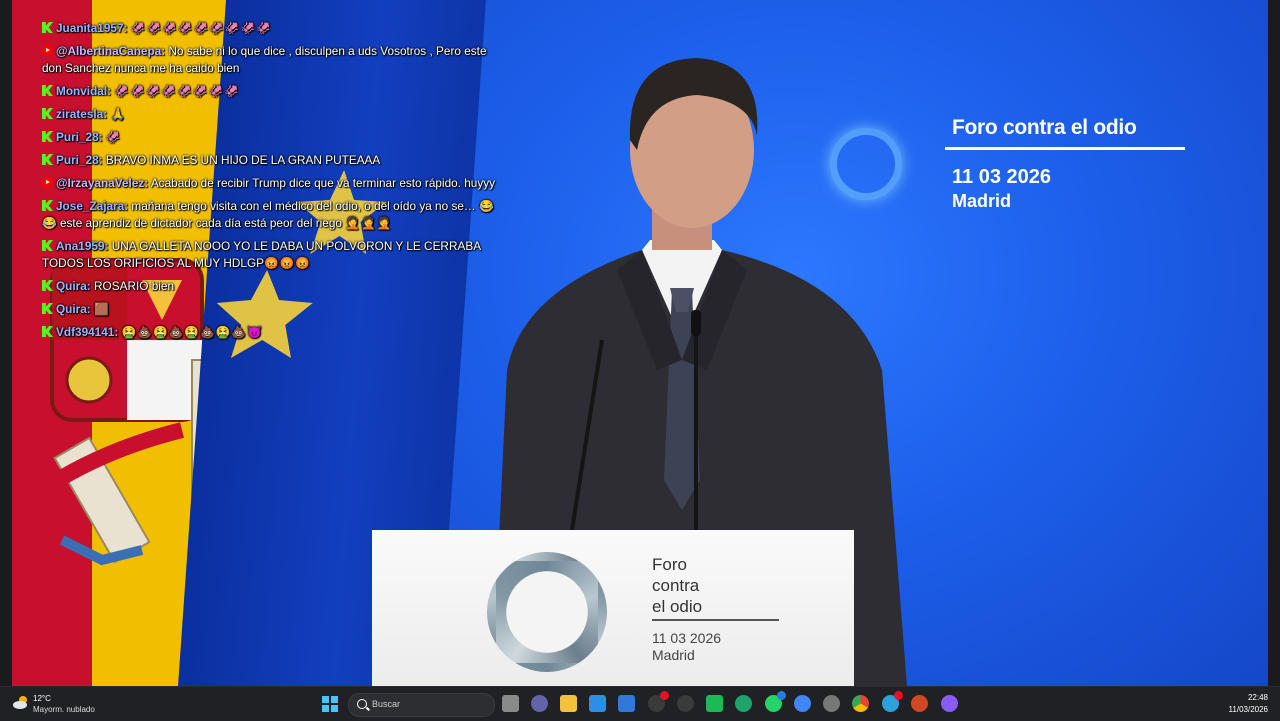  I want to click on forum-city: Madrid, so click(982, 201).